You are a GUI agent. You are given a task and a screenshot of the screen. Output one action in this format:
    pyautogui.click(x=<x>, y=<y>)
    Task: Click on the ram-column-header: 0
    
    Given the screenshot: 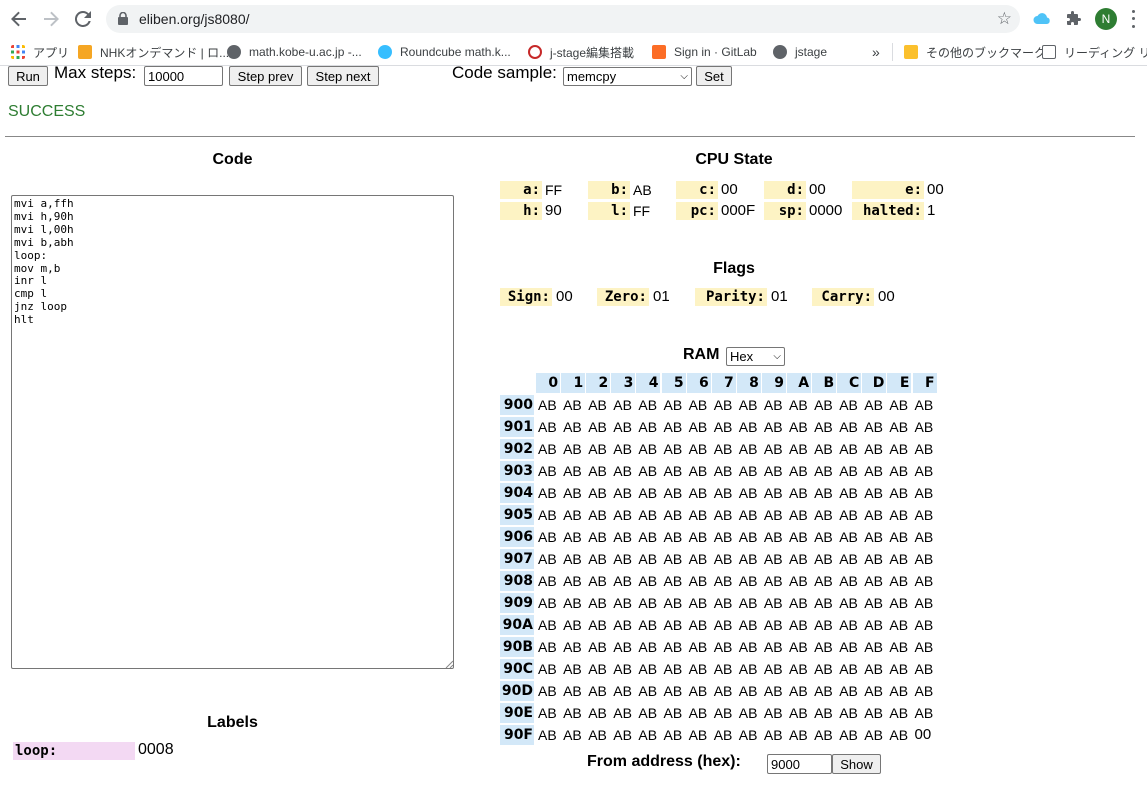 What is the action you would take?
    pyautogui.click(x=548, y=383)
    